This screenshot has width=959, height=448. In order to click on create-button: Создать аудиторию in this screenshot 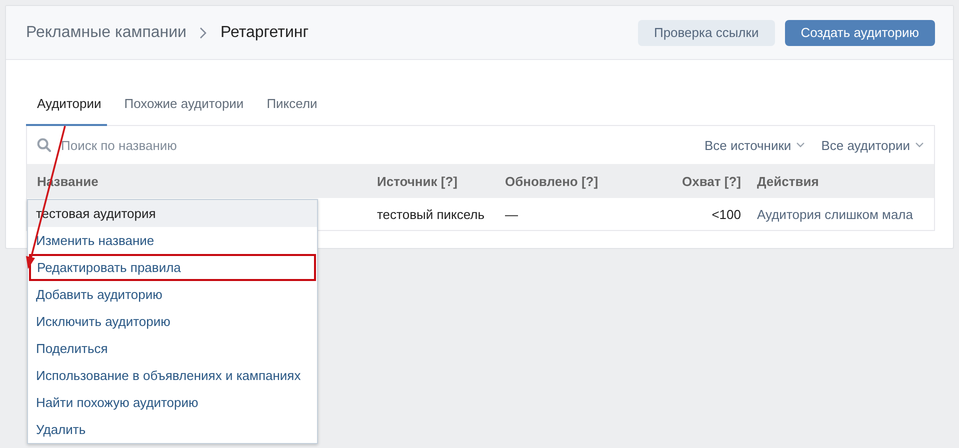, I will do `click(859, 33)`.